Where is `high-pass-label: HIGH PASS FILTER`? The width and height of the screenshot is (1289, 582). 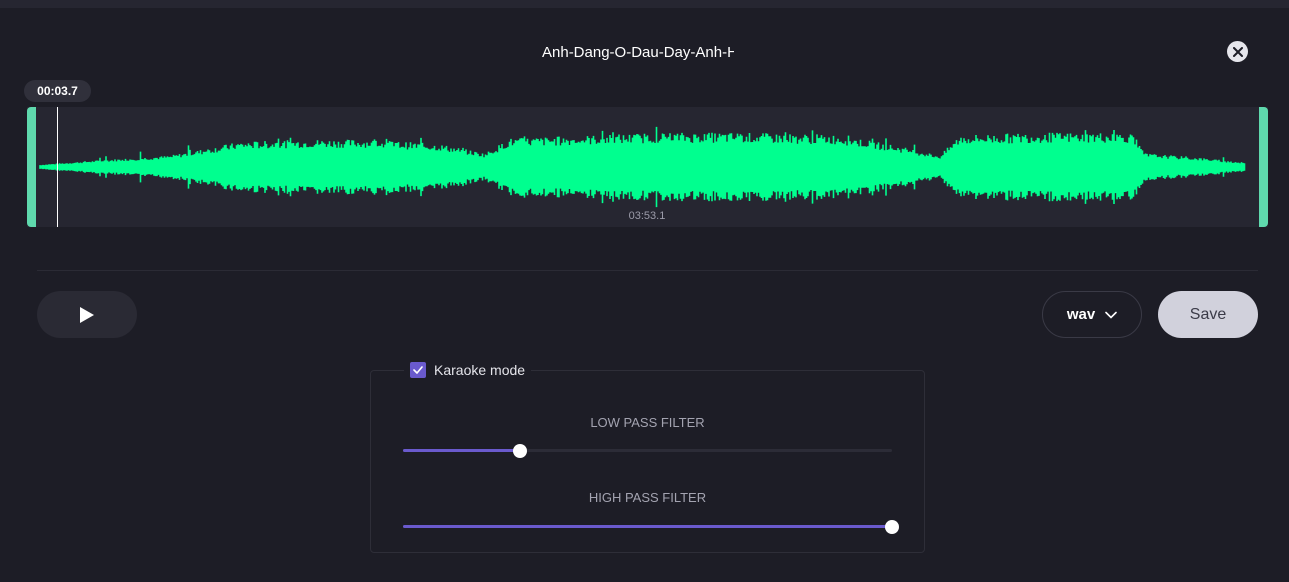 high-pass-label: HIGH PASS FILTER is located at coordinates (647, 497).